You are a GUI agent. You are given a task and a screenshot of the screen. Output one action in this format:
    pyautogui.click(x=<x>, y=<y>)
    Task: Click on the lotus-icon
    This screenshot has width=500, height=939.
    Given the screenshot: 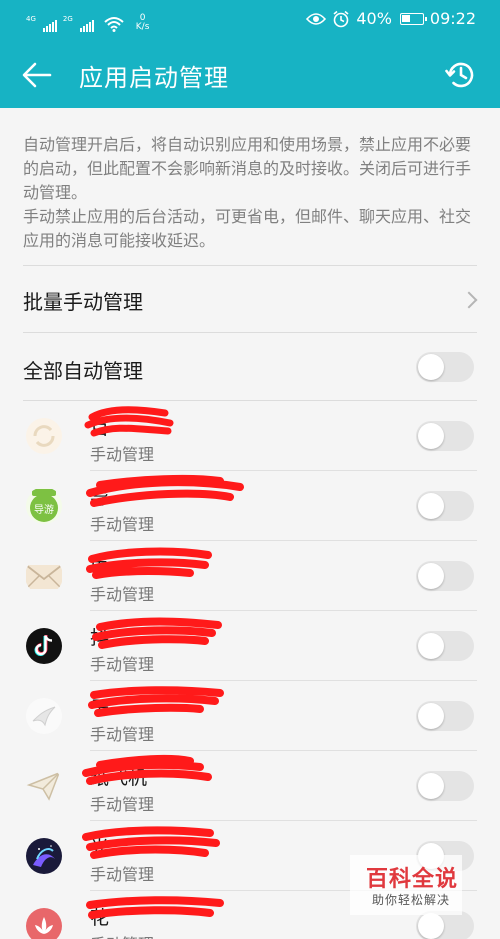 What is the action you would take?
    pyautogui.click(x=44, y=923)
    